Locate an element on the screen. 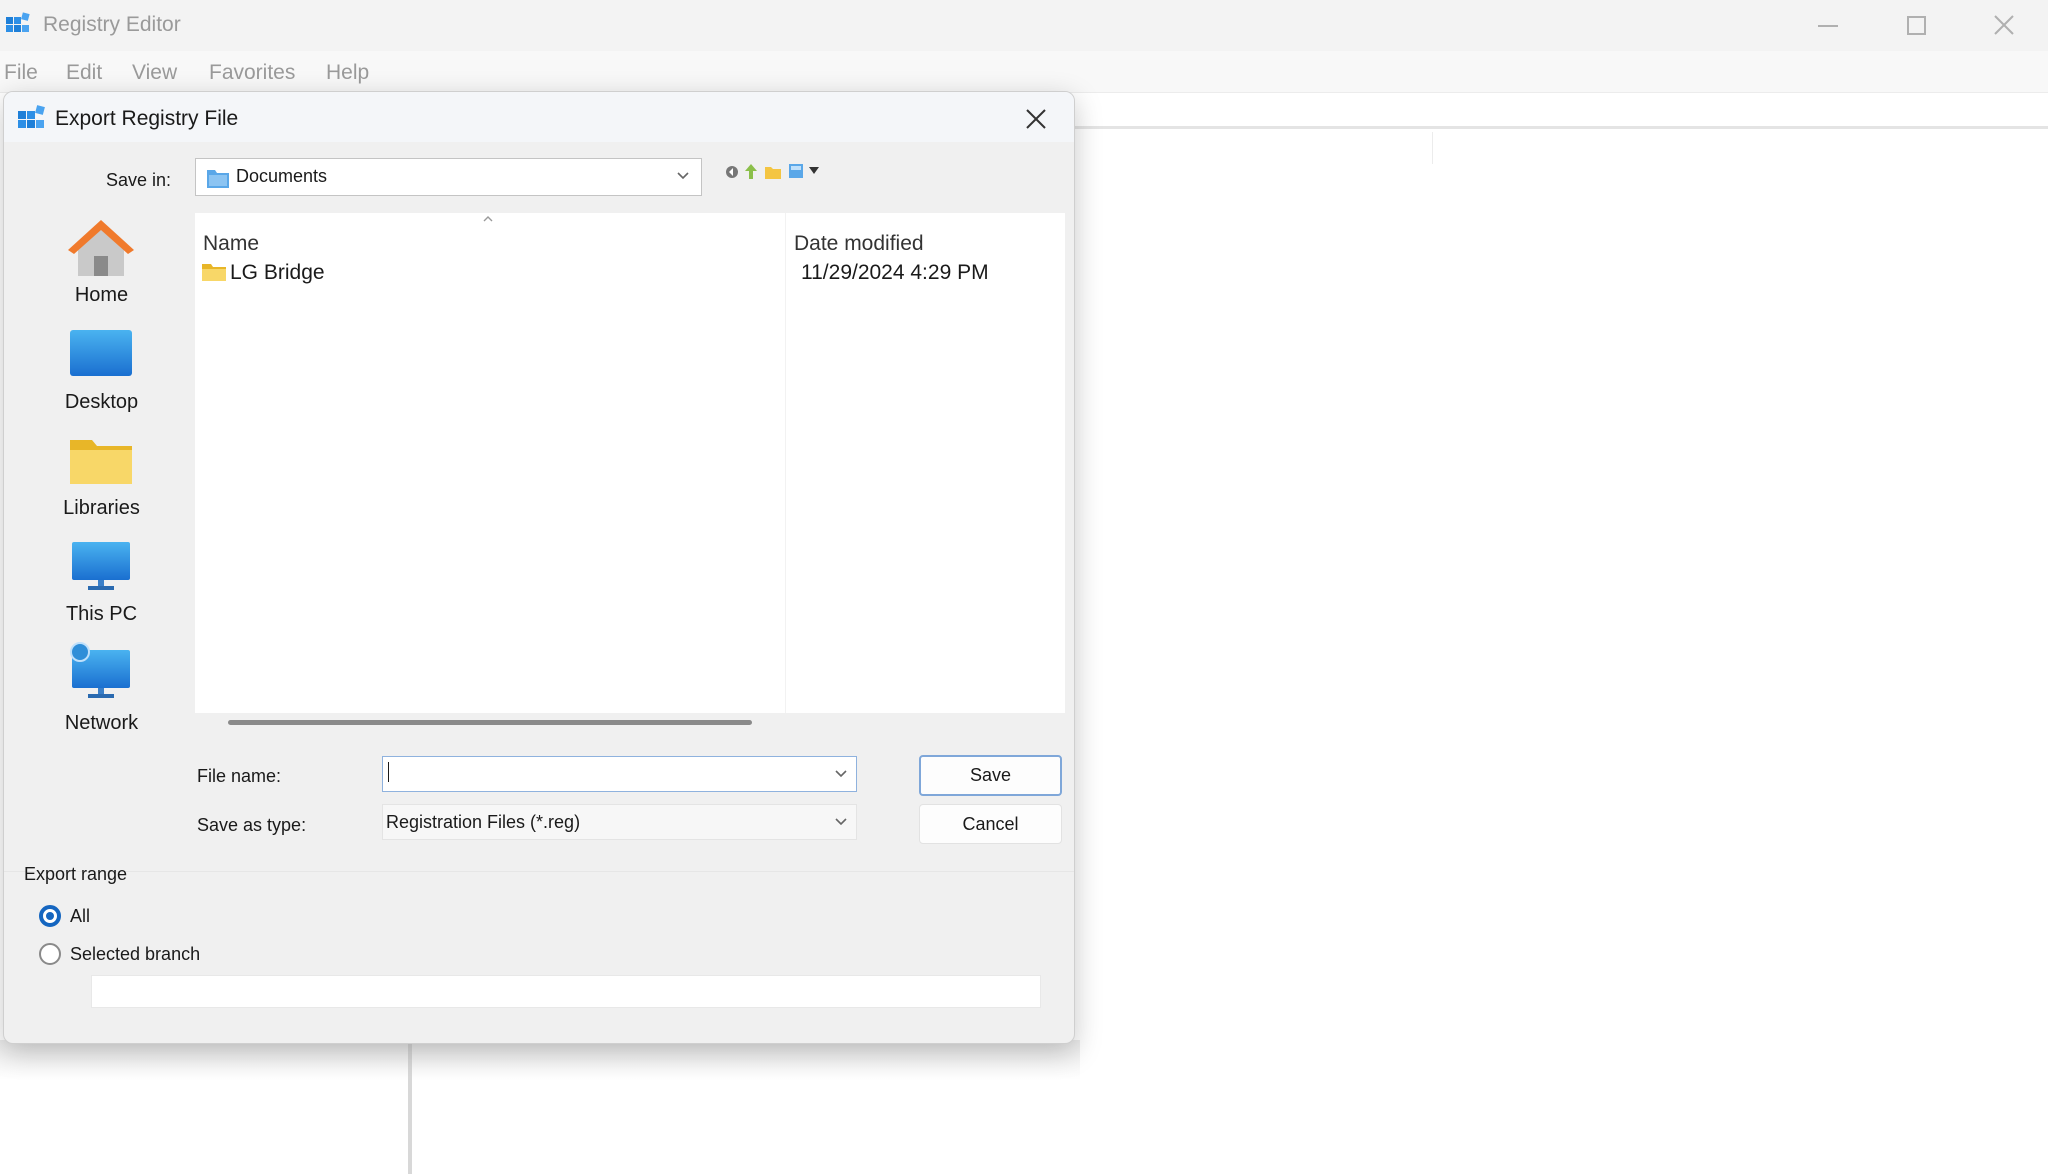  place-home: Home is located at coordinates (101, 268).